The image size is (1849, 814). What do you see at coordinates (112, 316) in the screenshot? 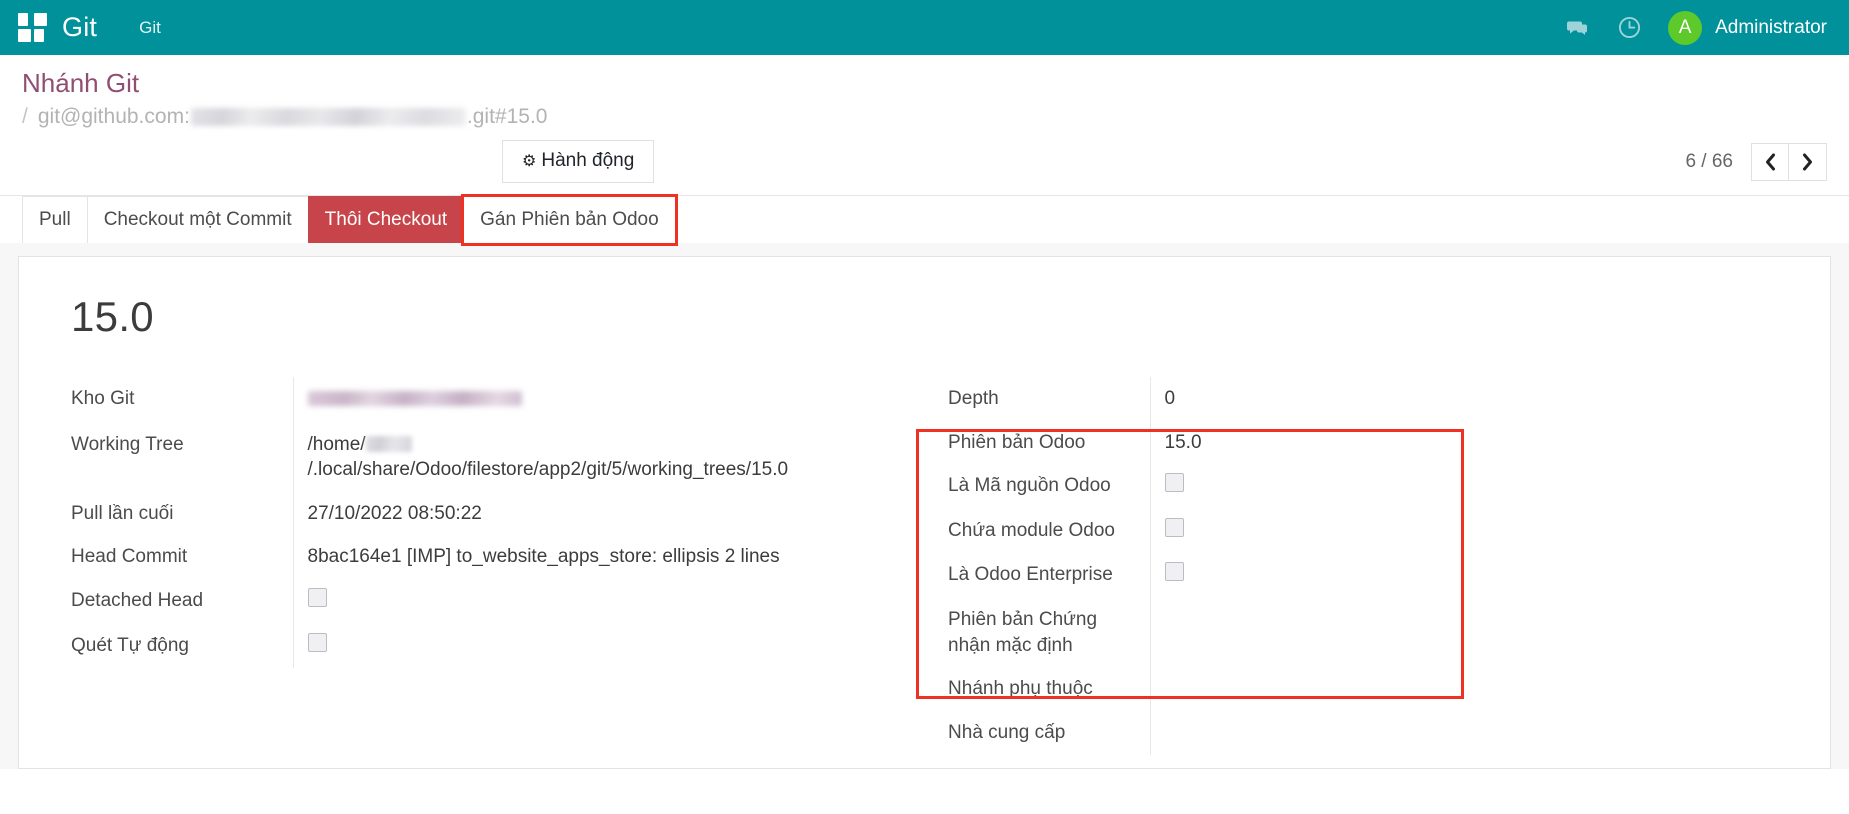
I see `record-title: 15.0` at bounding box center [112, 316].